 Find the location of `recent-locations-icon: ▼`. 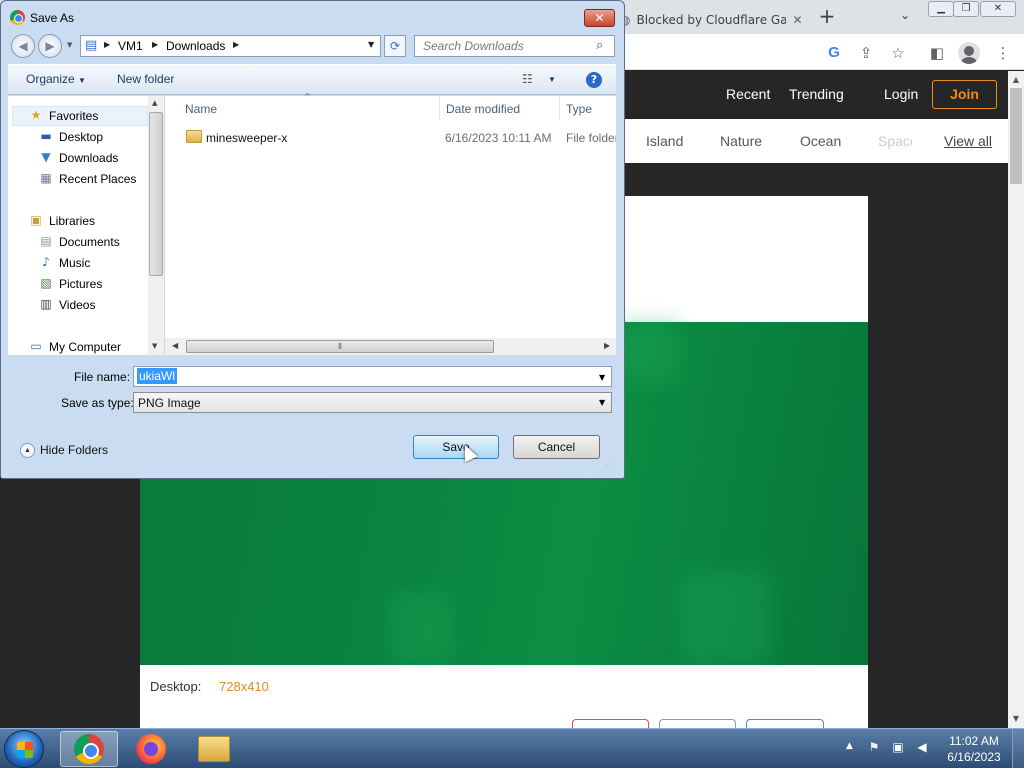

recent-locations-icon: ▼ is located at coordinates (69, 45).